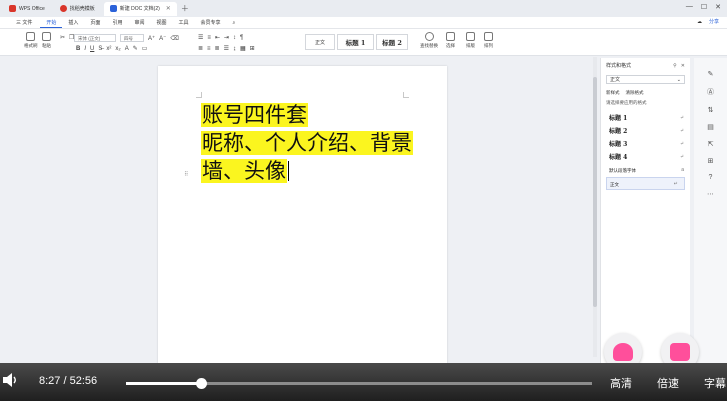 This screenshot has height=401, width=727. Describe the element at coordinates (668, 383) in the screenshot. I see `speed-button: 倍速` at that location.